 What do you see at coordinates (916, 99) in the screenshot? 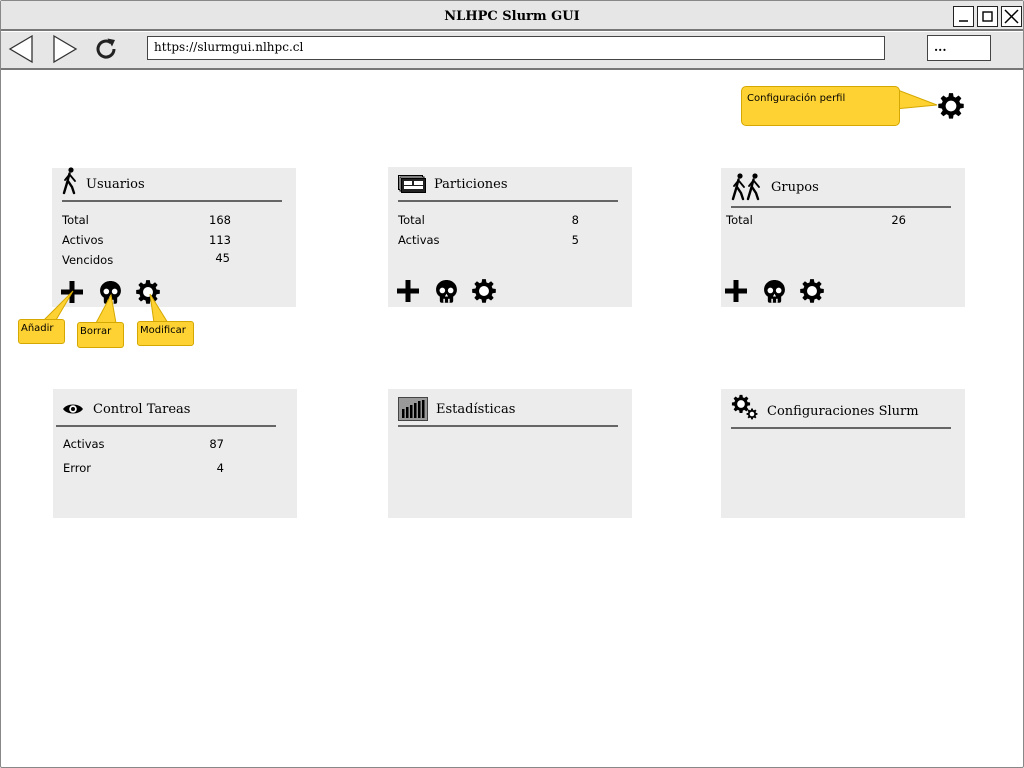
I see `callout-pointer` at bounding box center [916, 99].